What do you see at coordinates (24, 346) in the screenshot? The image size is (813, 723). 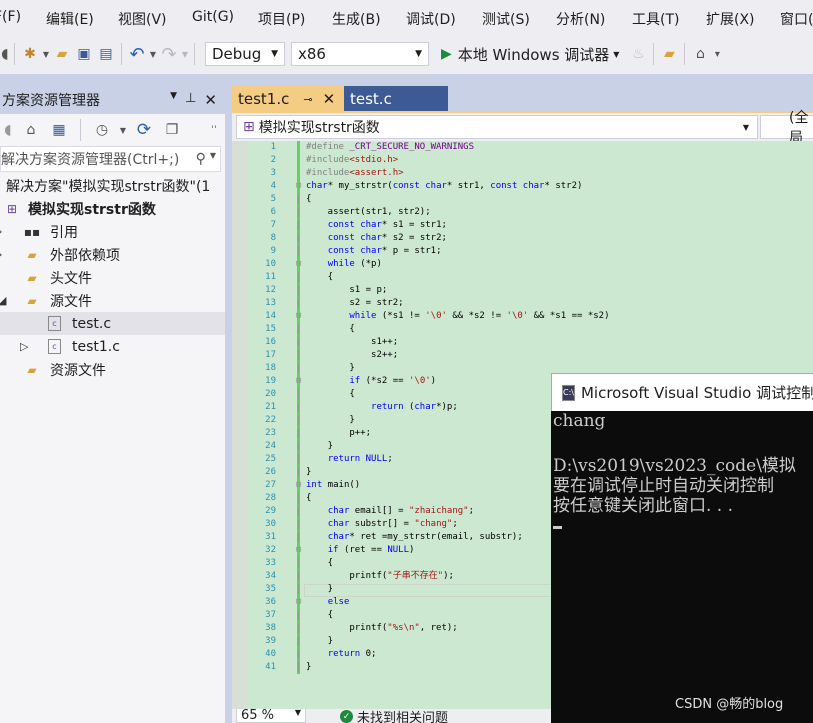 I see `chevron-right-icon: ▷` at bounding box center [24, 346].